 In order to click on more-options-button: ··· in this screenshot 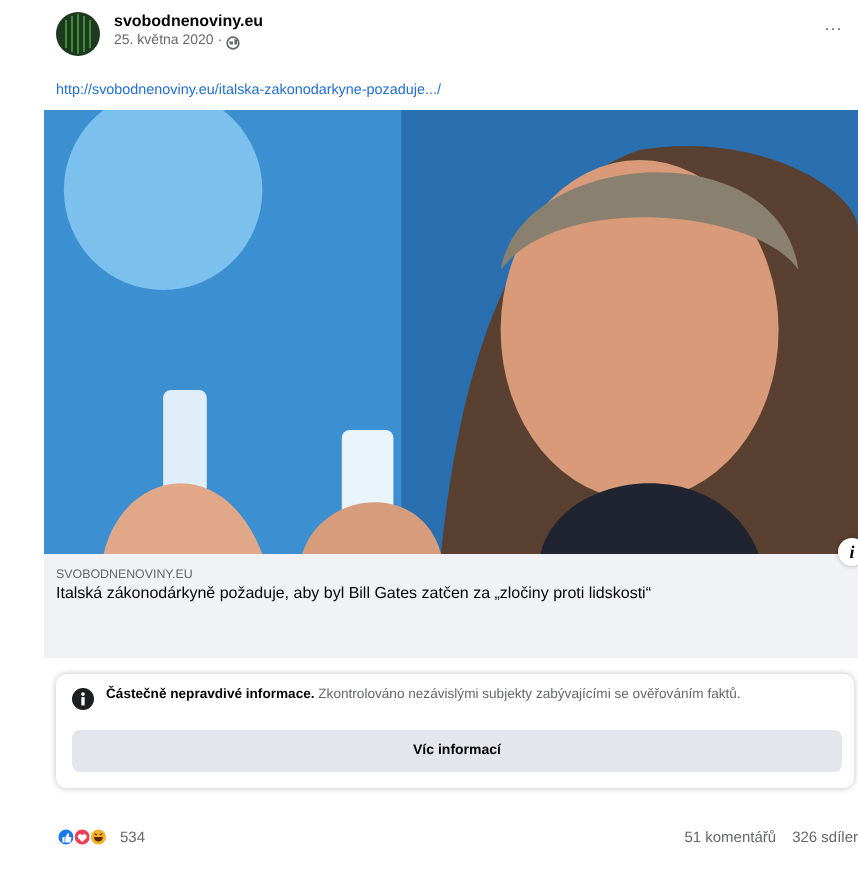, I will do `click(833, 28)`.